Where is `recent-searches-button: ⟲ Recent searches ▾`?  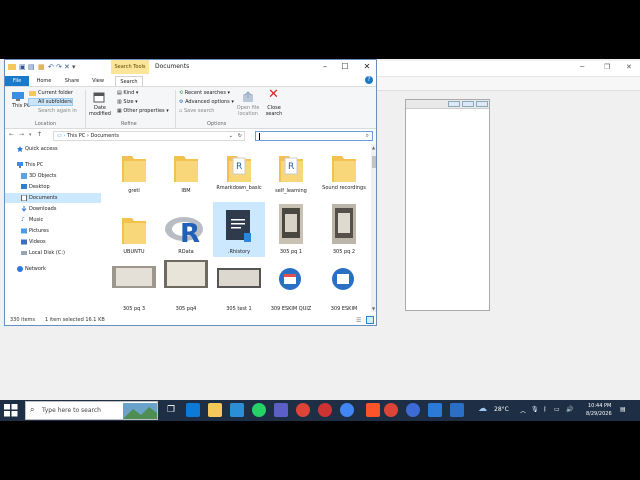 recent-searches-button: ⟲ Recent searches ▾ is located at coordinates (204, 93).